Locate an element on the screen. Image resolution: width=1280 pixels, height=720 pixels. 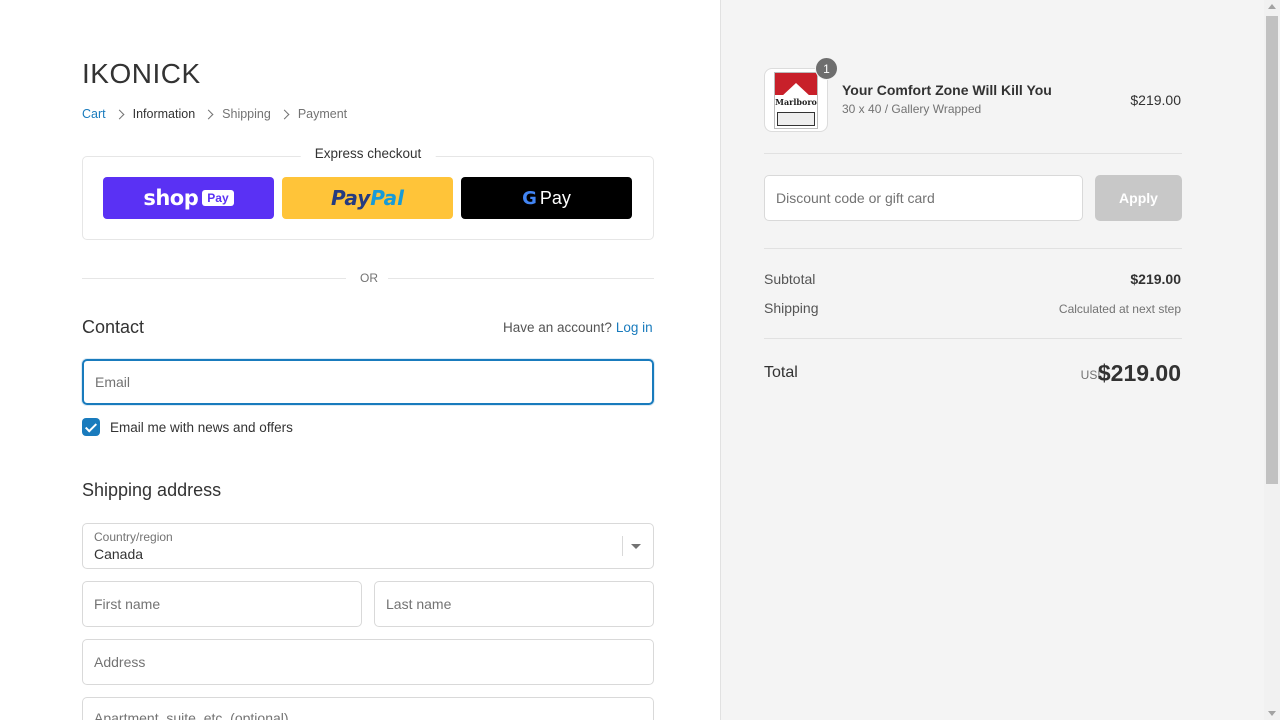
product-image-brand: Marlboro is located at coordinates (796, 102).